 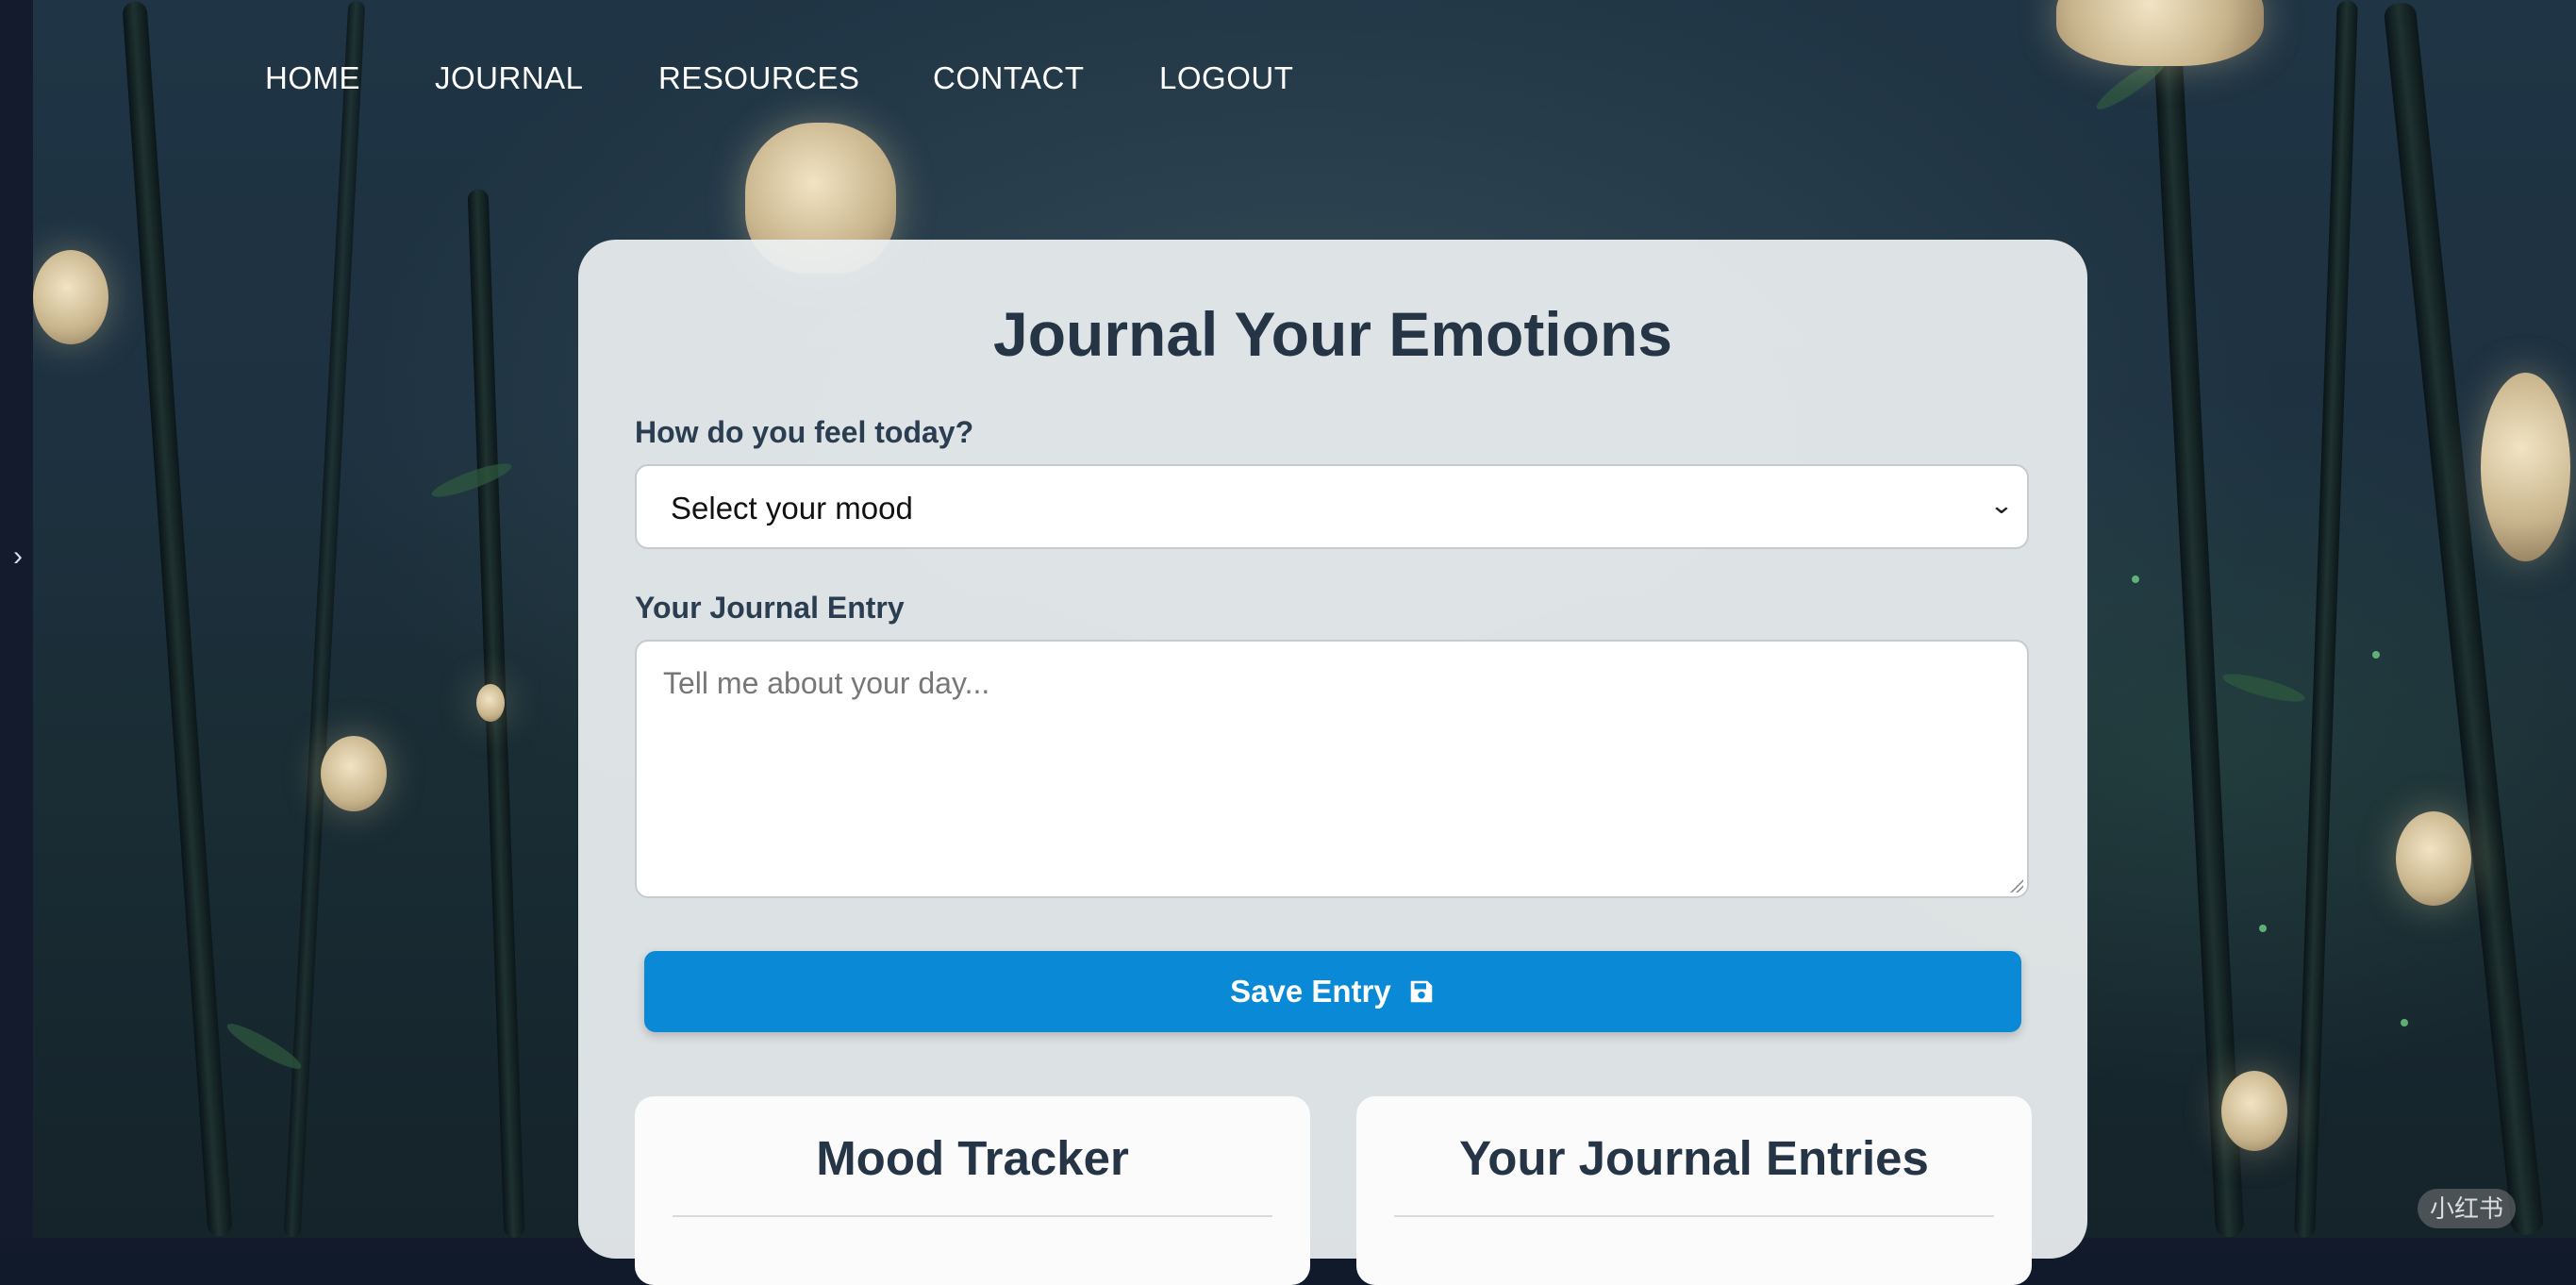 What do you see at coordinates (1310, 992) in the screenshot?
I see `save-entry-label: Save Entry` at bounding box center [1310, 992].